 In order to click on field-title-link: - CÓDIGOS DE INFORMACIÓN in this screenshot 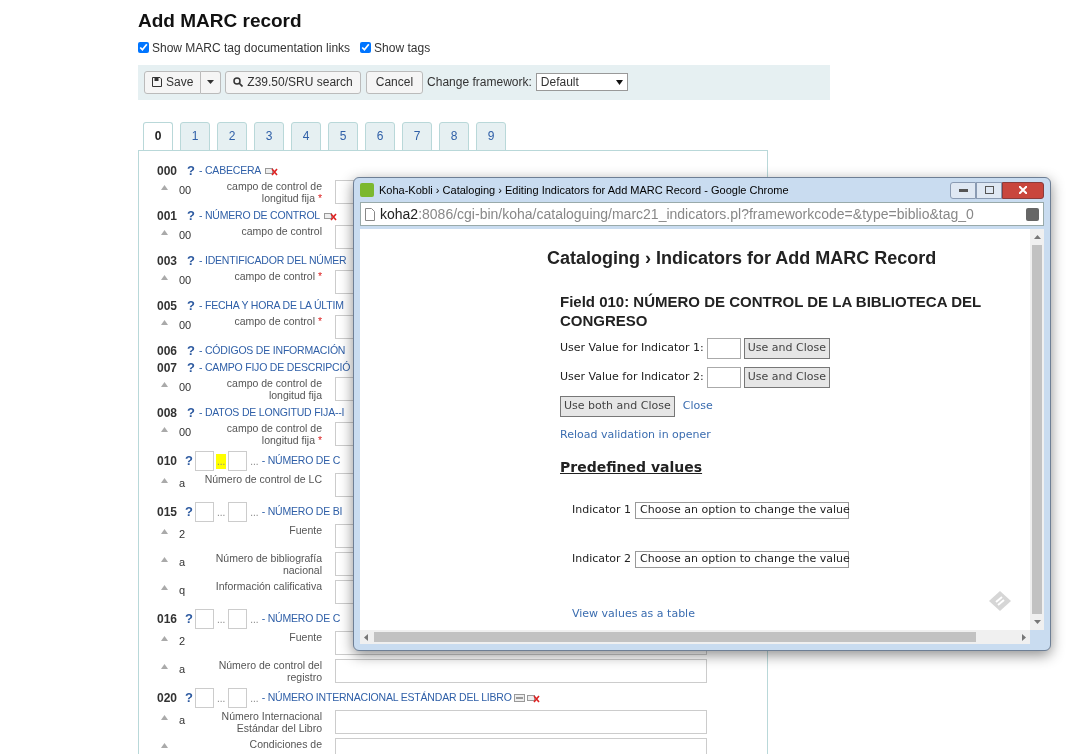, I will do `click(272, 351)`.